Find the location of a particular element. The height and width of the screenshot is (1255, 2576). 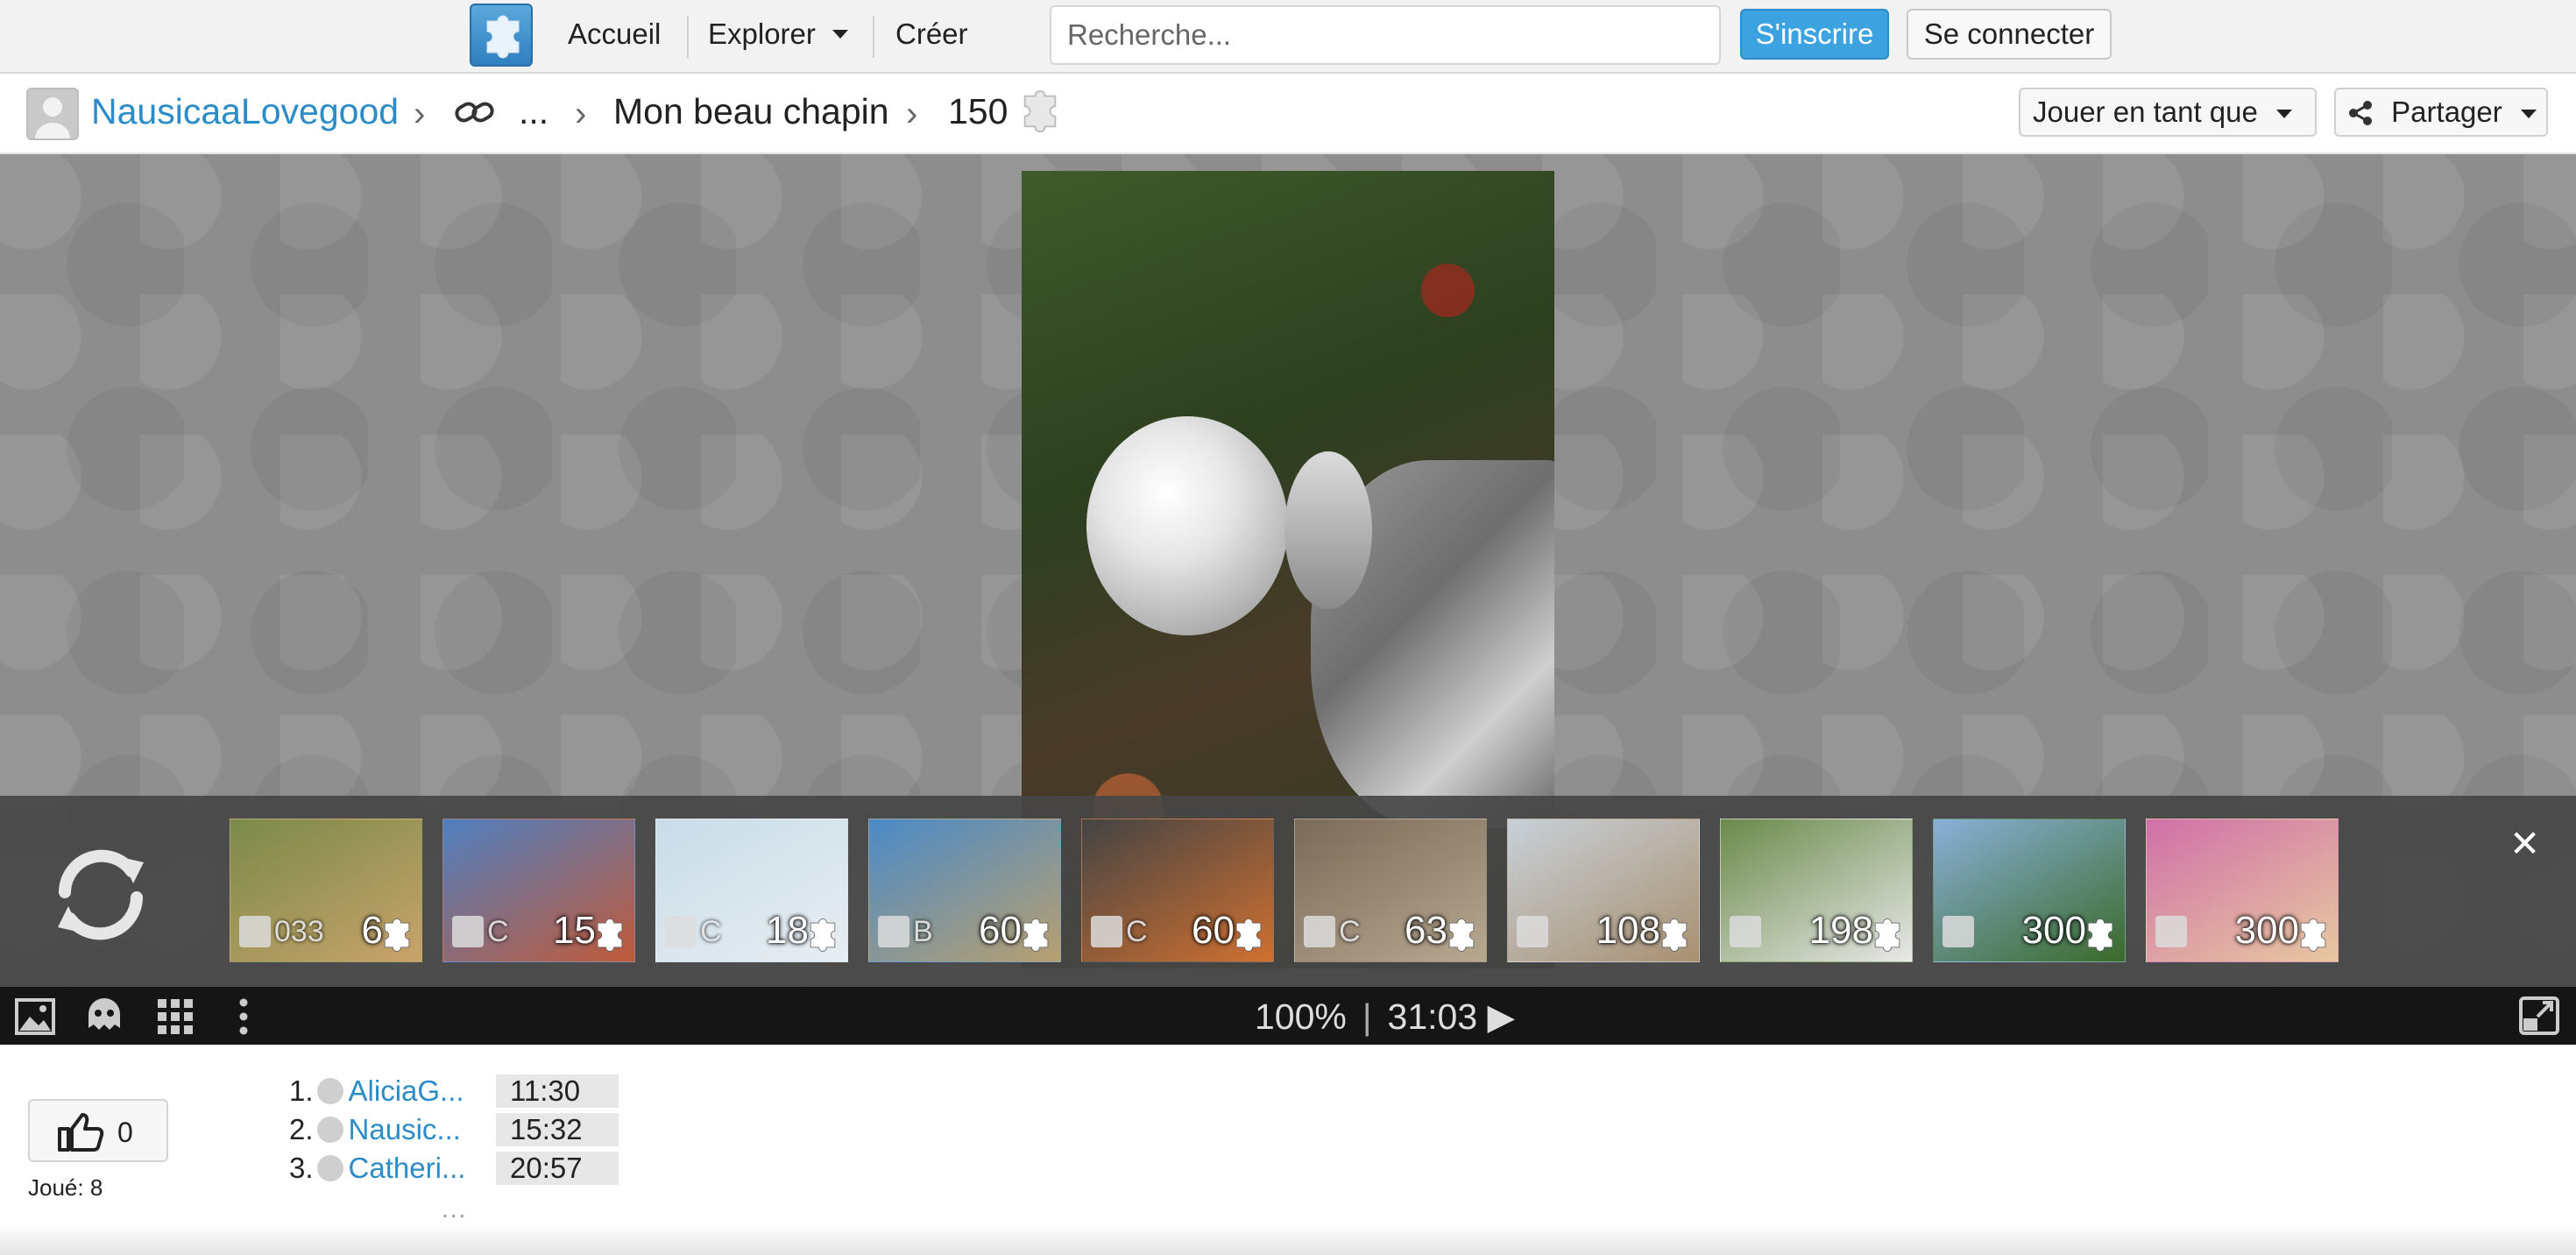

thumbnail-piece-count: 60 is located at coordinates (1213, 930).